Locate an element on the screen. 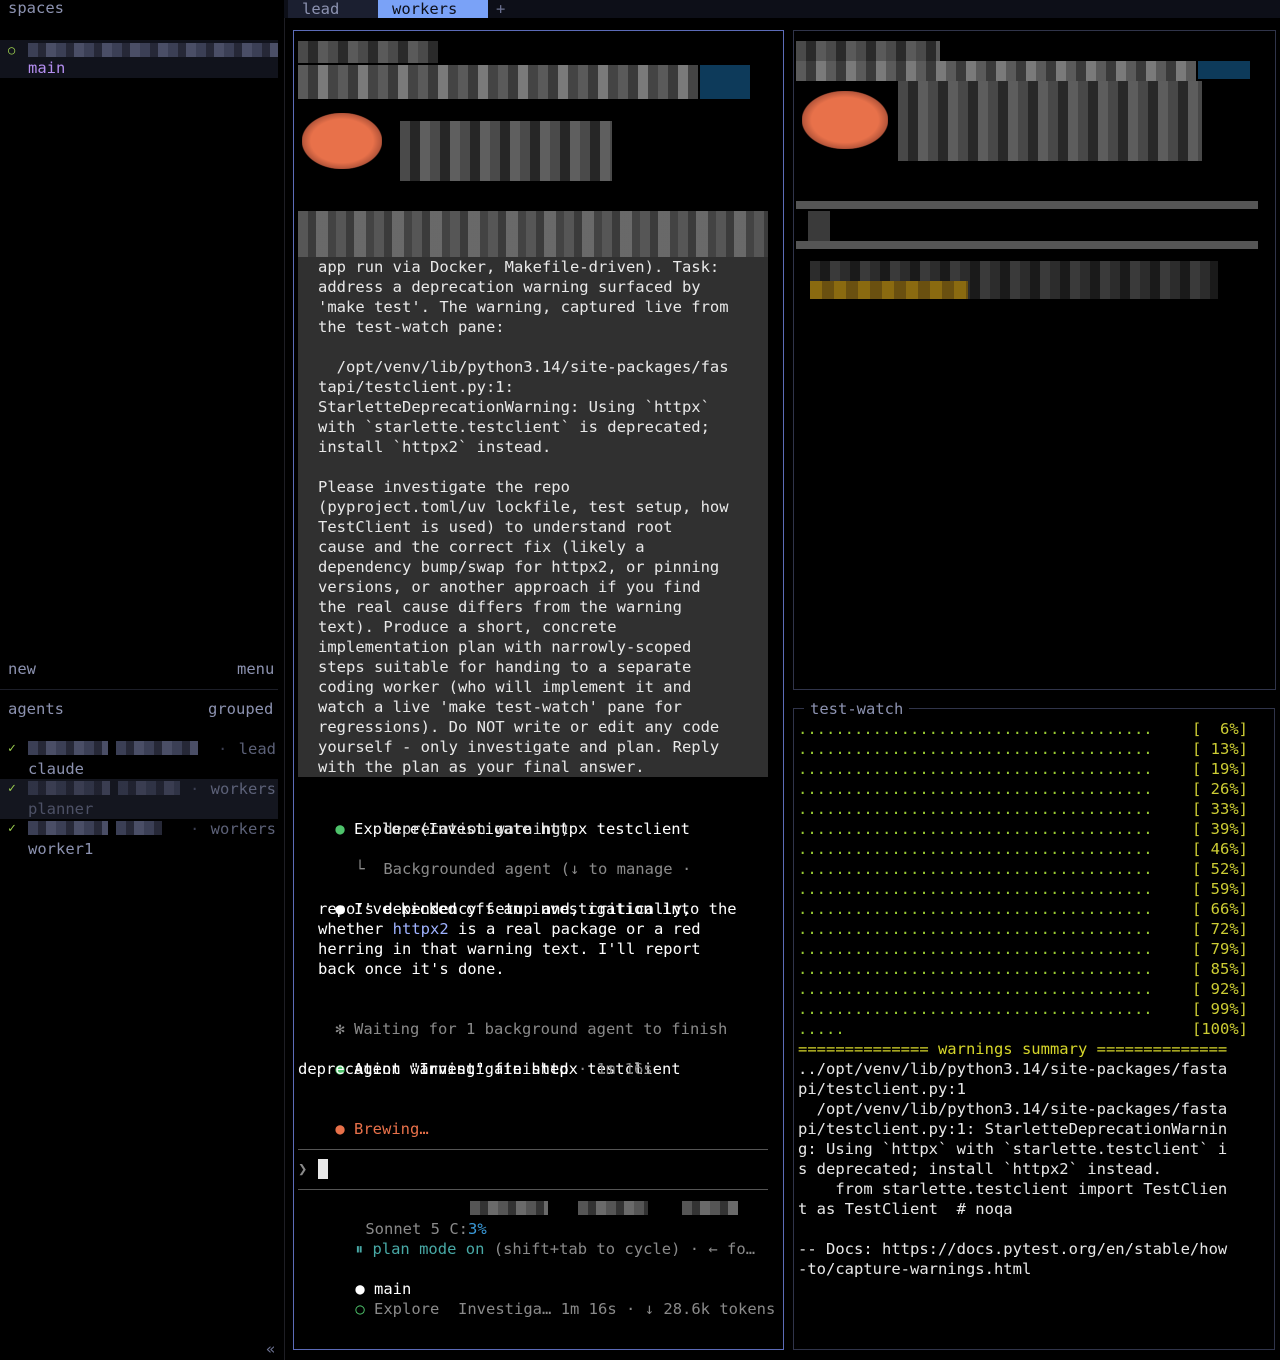  progress-percent: [ 59%] is located at coordinates (1220, 889).